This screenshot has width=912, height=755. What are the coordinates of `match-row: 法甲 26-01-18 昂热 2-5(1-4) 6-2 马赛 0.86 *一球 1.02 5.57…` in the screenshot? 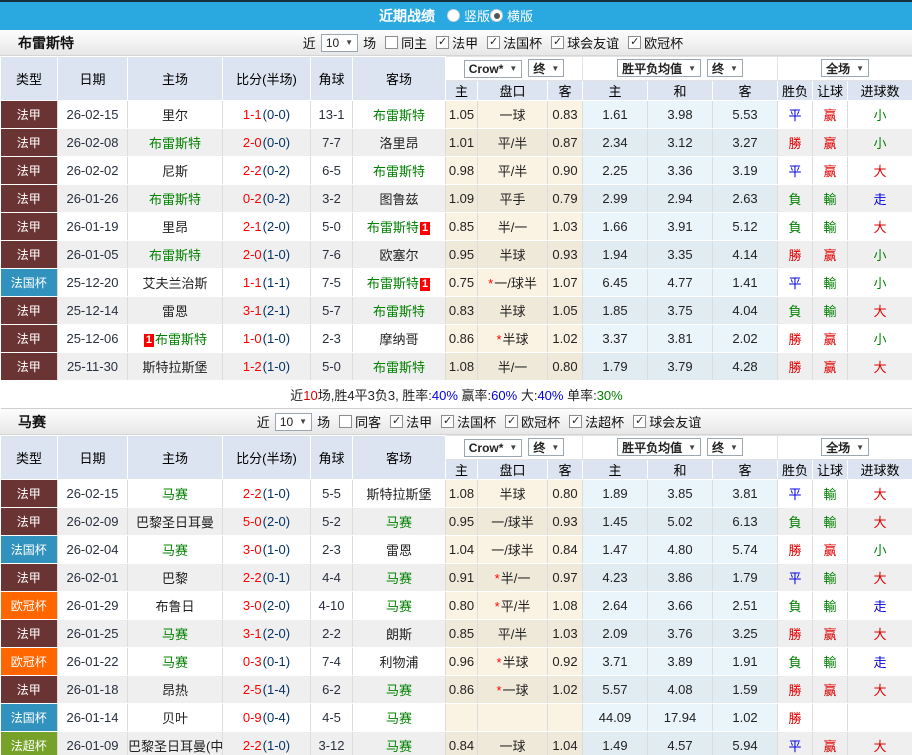 It's located at (456, 689).